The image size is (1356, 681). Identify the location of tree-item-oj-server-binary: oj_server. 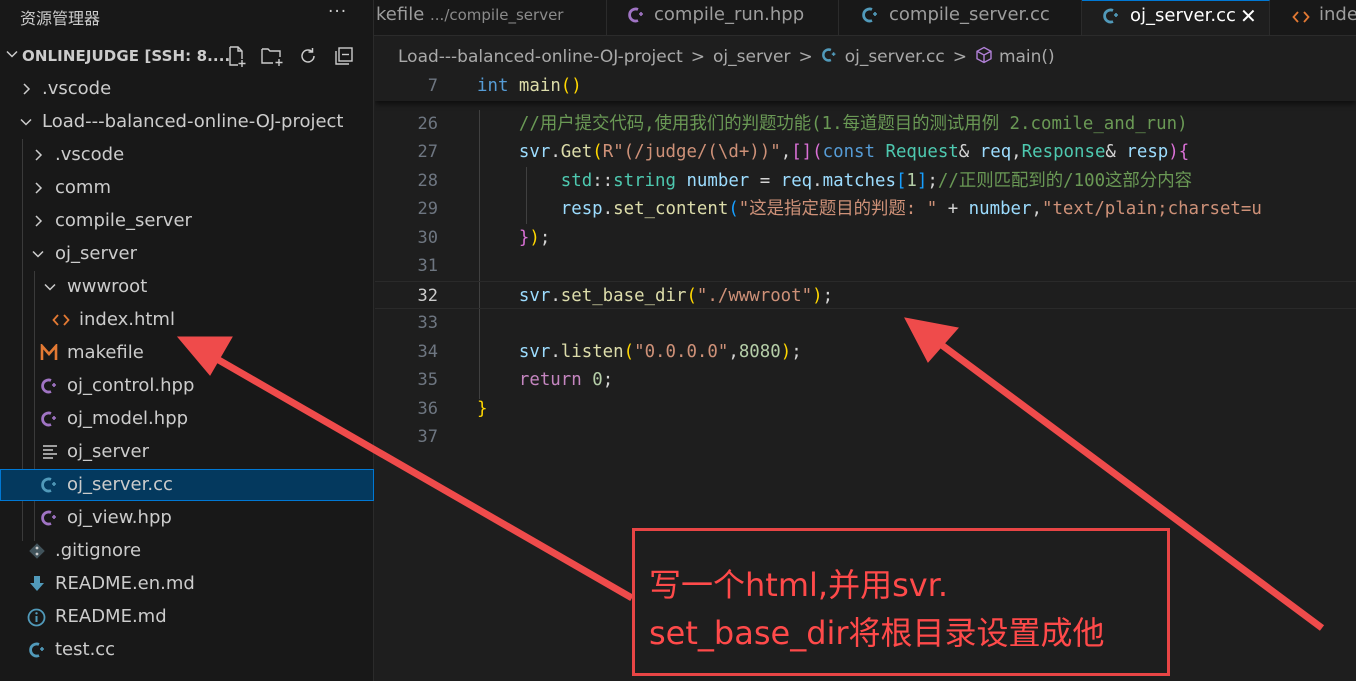
(187, 452).